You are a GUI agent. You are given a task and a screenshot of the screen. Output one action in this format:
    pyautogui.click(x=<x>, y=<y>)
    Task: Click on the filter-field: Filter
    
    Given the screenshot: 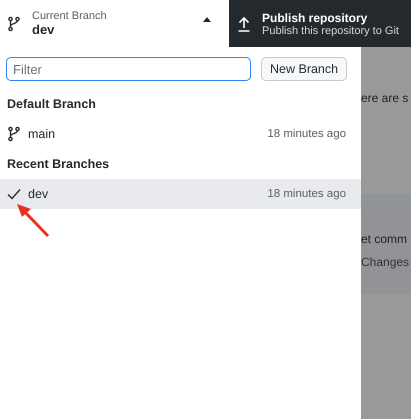 What is the action you would take?
    pyautogui.click(x=128, y=69)
    